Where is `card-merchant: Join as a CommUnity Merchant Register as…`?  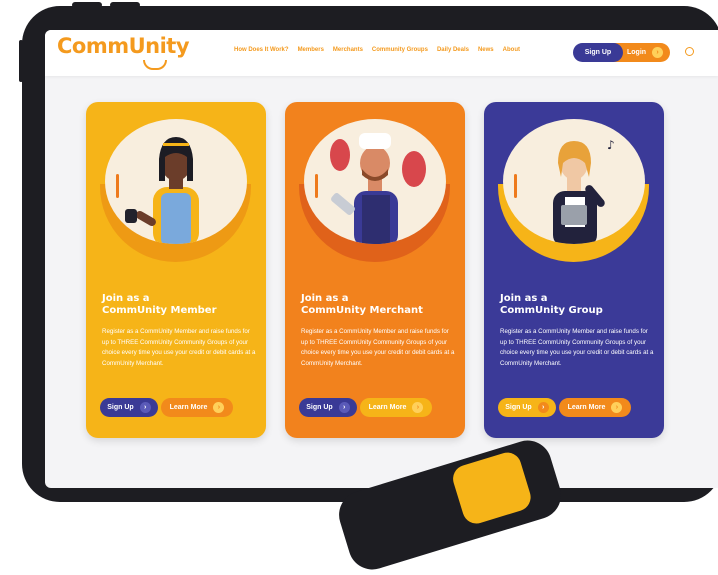 card-merchant: Join as a CommUnity Merchant Register as… is located at coordinates (375, 270).